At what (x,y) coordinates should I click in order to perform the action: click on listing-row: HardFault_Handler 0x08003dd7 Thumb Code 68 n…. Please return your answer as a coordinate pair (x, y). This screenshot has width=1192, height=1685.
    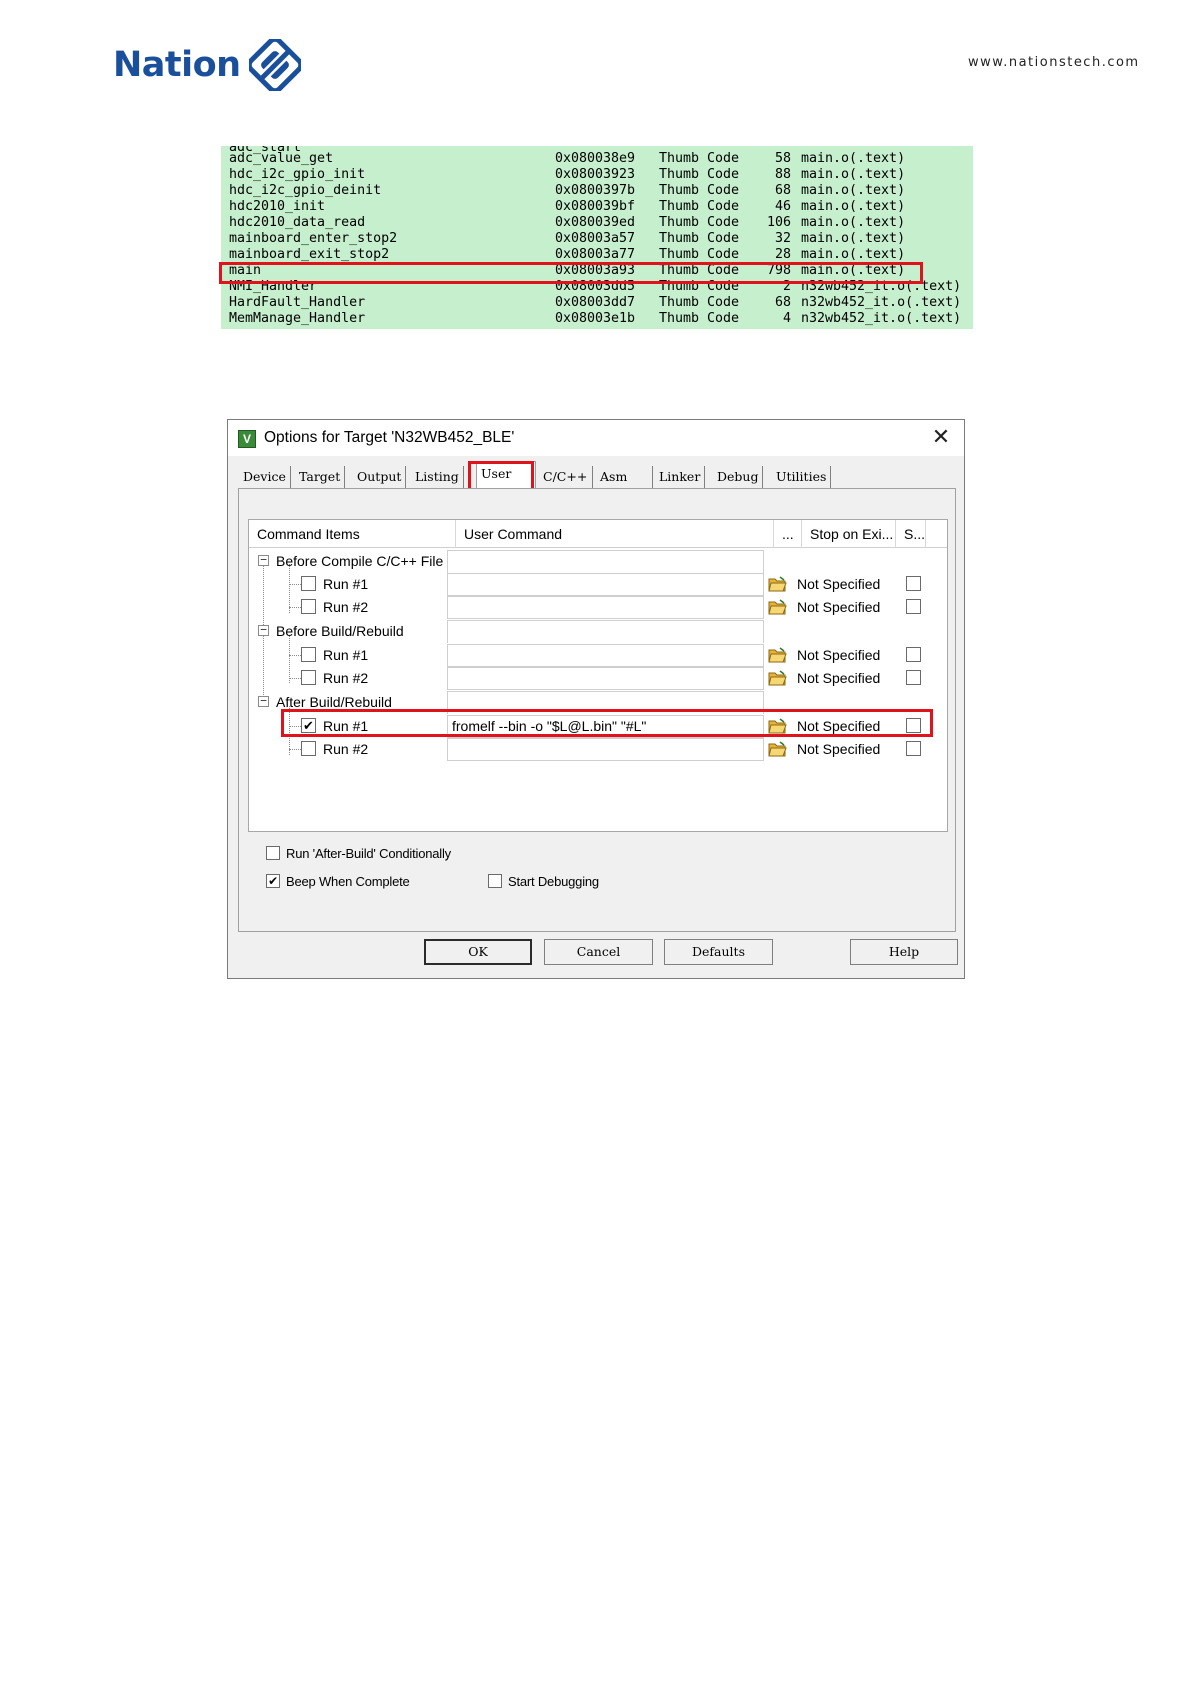
    Looking at the image, I should click on (595, 302).